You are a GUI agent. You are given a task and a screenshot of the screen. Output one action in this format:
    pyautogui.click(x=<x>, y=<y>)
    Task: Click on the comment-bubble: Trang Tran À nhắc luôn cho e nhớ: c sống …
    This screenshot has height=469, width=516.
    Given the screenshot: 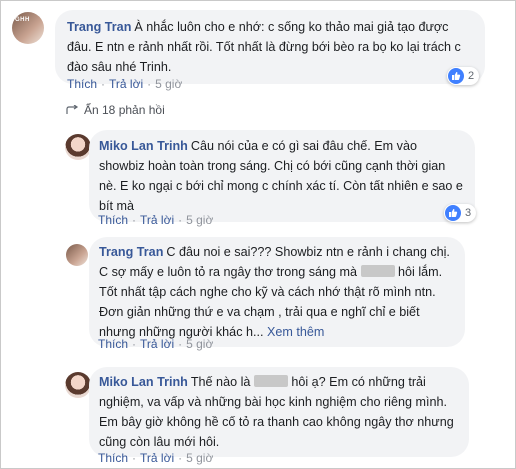 What is the action you would take?
    pyautogui.click(x=270, y=47)
    